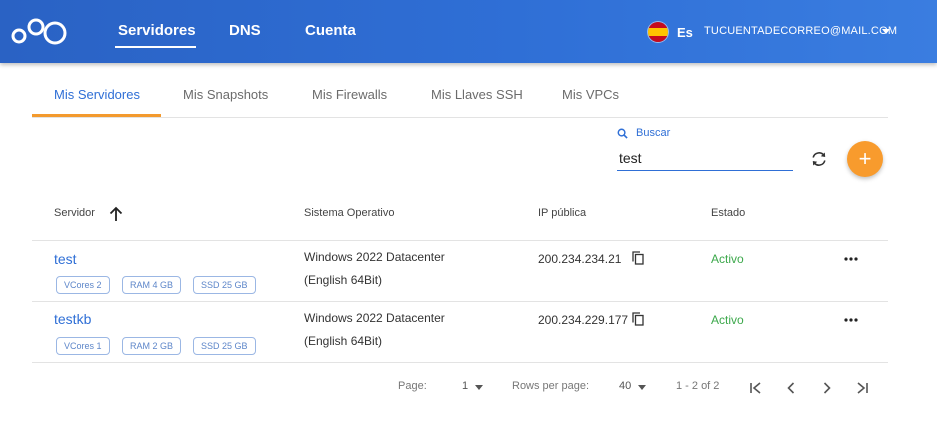  What do you see at coordinates (562, 213) in the screenshot?
I see `header-ip-publica: IP pública` at bounding box center [562, 213].